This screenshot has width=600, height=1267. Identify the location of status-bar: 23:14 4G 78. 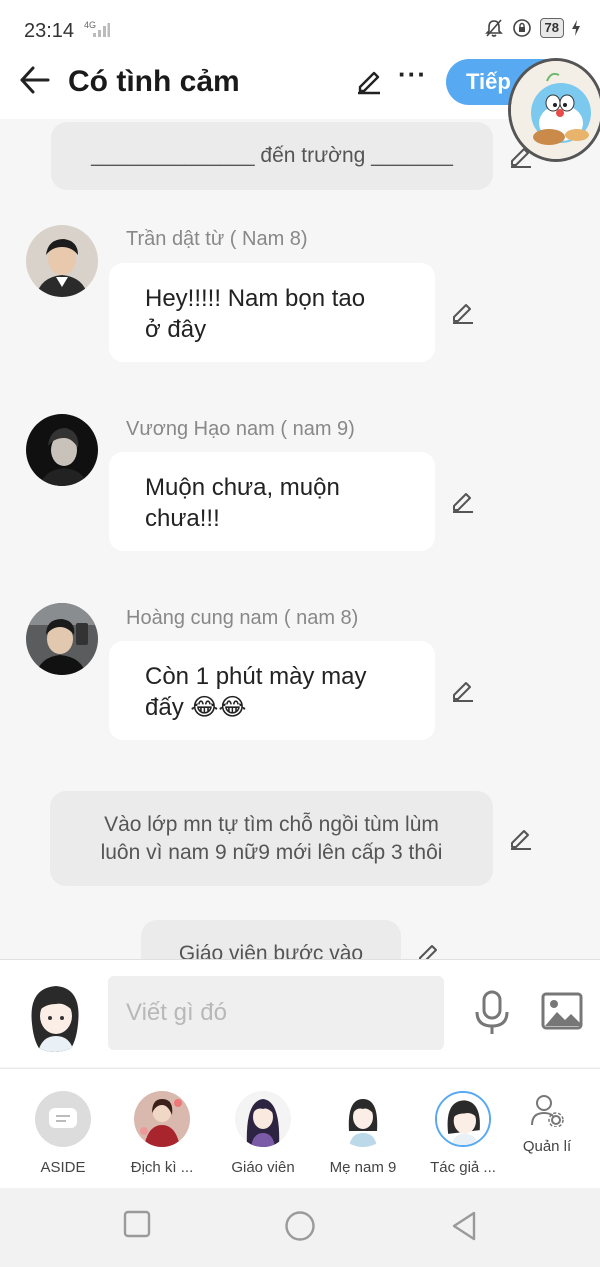
(300, 30).